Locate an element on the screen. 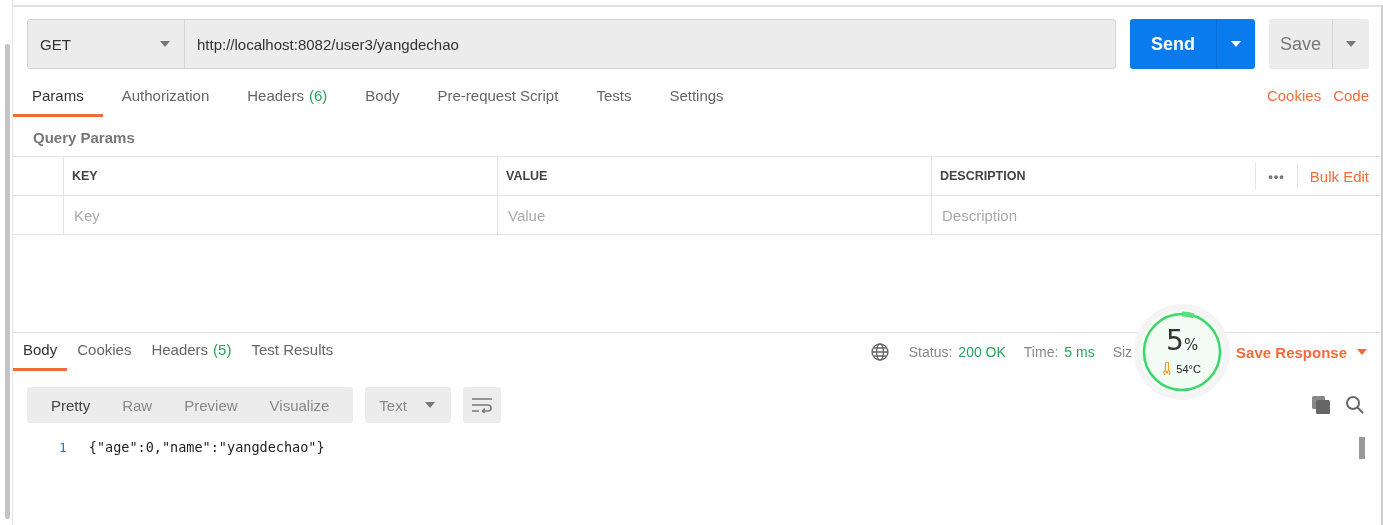 This screenshot has height=525, width=1383. format-dropdown: Text is located at coordinates (408, 405).